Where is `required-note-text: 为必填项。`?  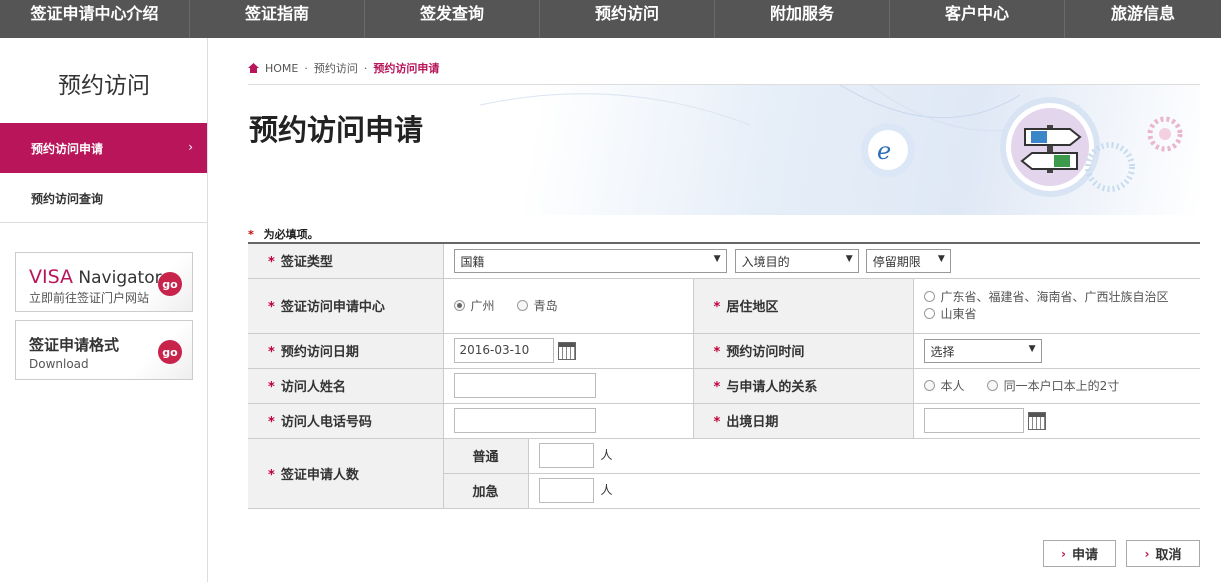
required-note-text: 为必填项。 is located at coordinates (289, 234).